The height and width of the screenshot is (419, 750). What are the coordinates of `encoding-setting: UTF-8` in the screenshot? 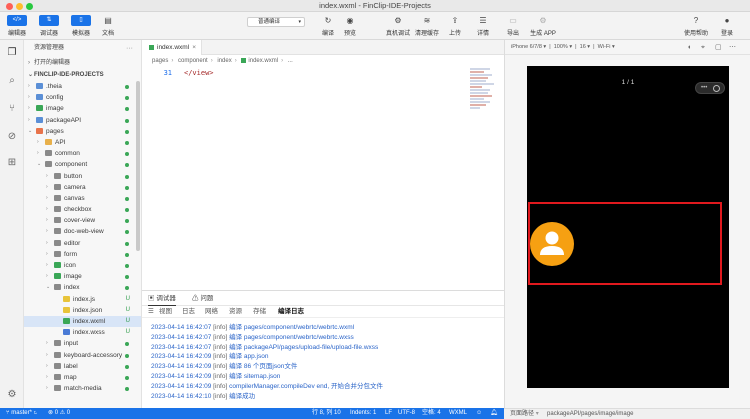 It's located at (406, 413).